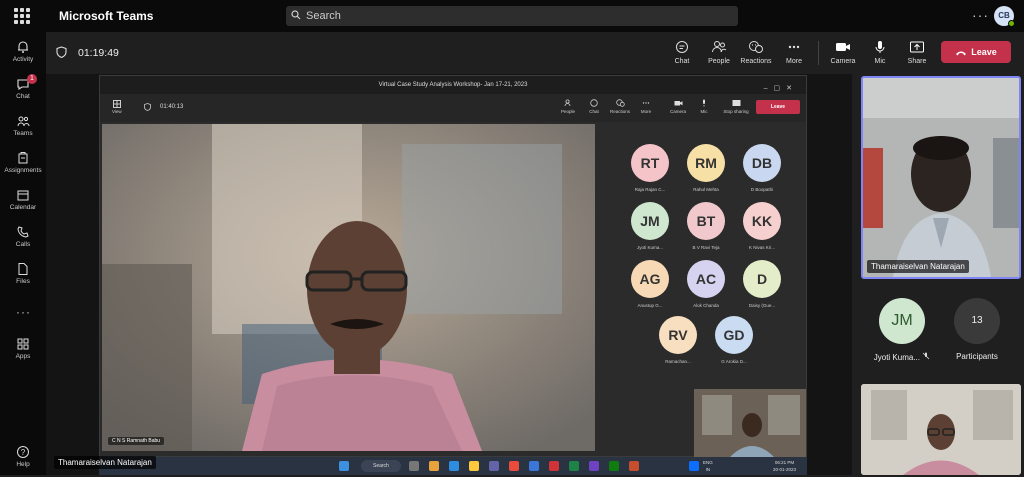 The width and height of the screenshot is (1024, 477). Describe the element at coordinates (682, 52) in the screenshot. I see `chat-button: Chat` at that location.